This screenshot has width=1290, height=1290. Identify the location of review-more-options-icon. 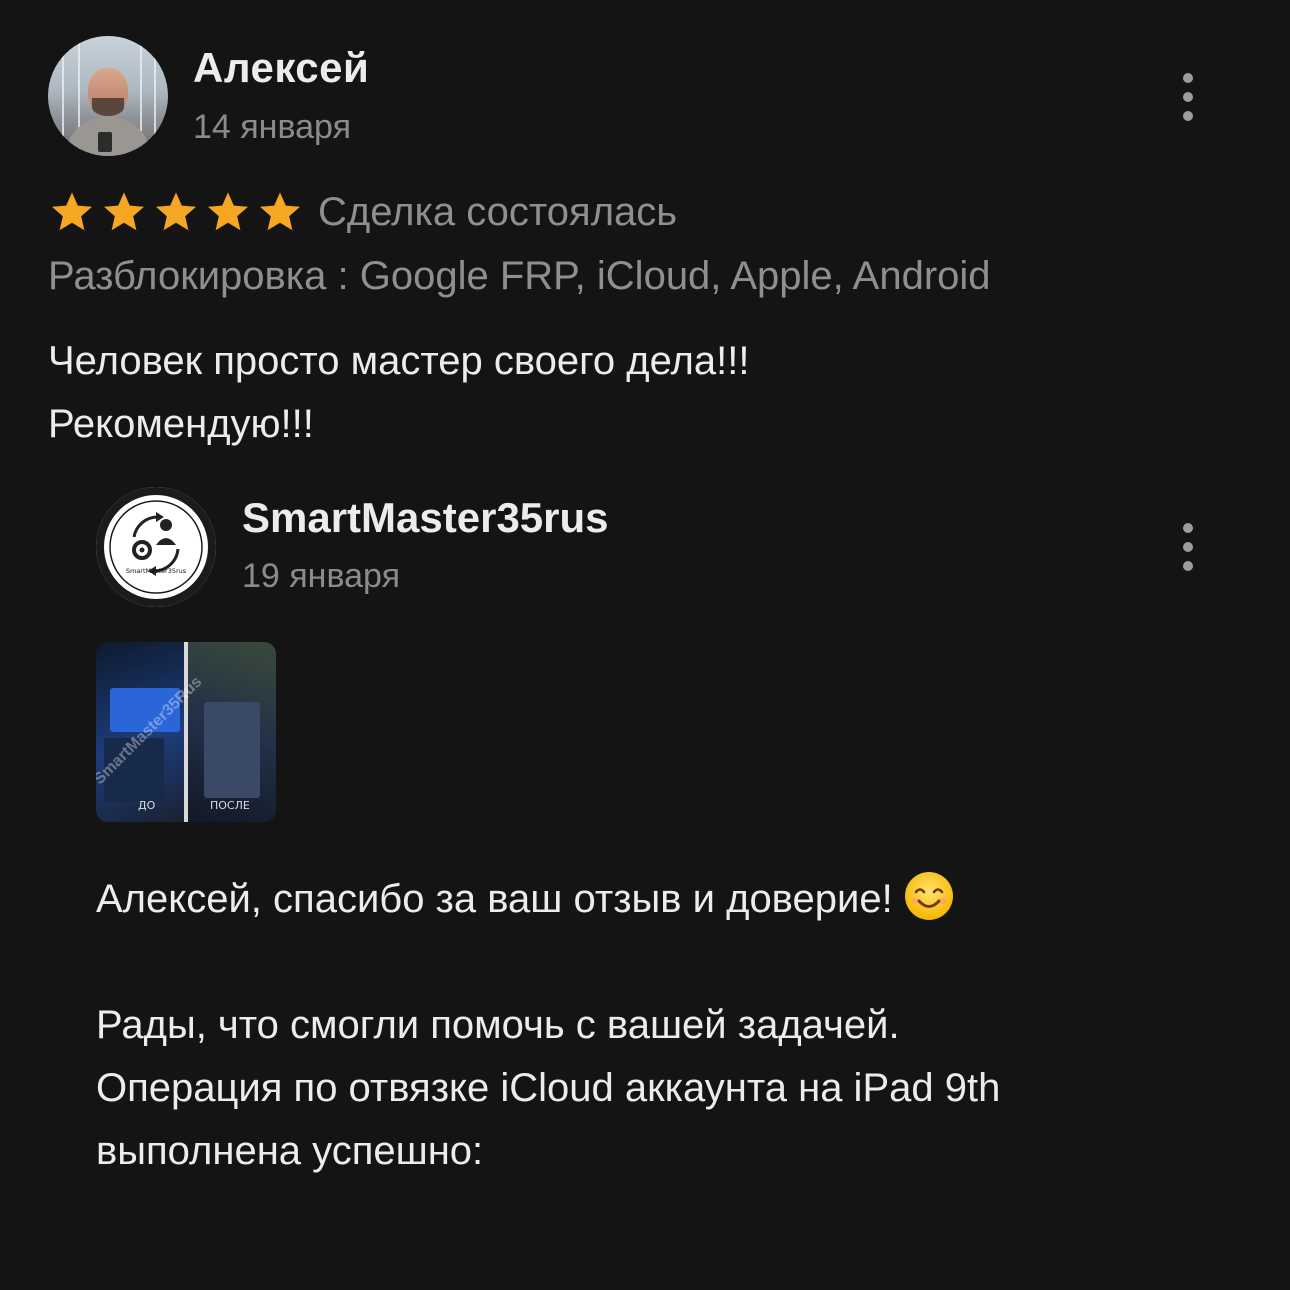
(1188, 97).